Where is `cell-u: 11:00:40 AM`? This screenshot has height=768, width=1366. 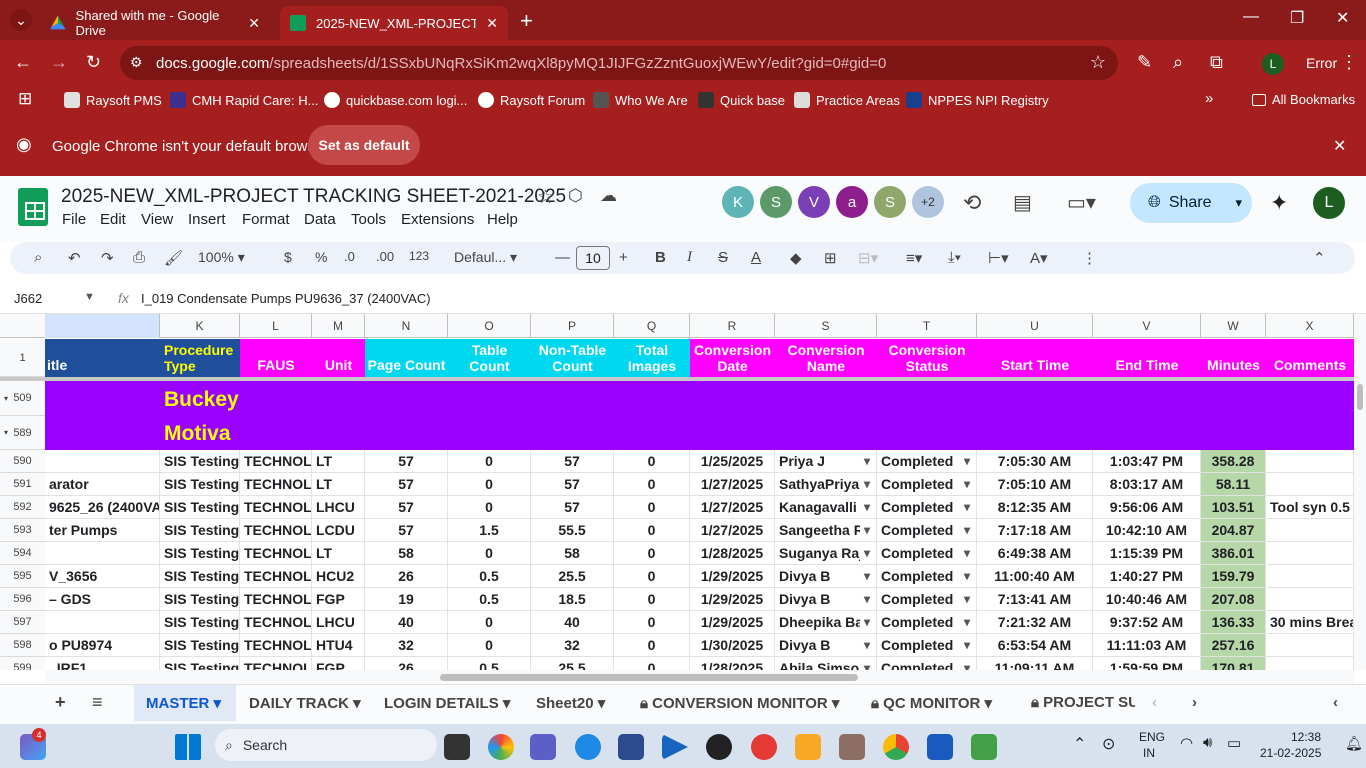
cell-u: 11:00:40 AM is located at coordinates (1035, 576).